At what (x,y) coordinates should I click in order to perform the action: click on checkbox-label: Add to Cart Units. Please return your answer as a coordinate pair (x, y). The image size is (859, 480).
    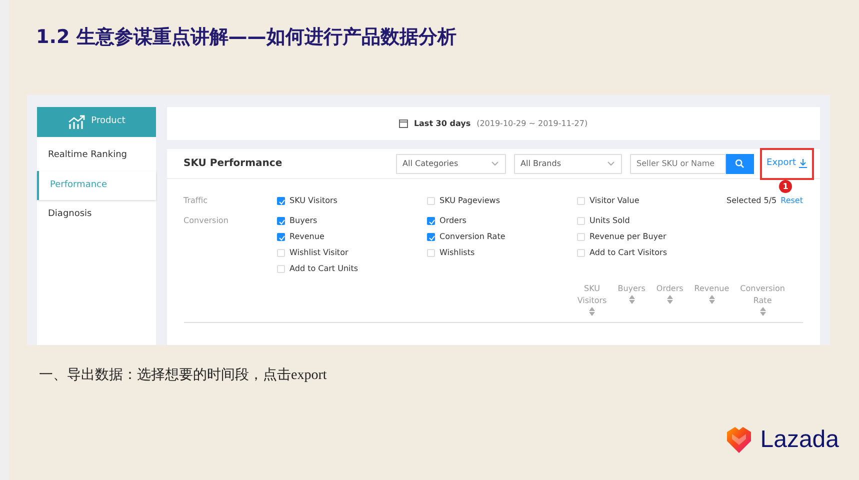
    Looking at the image, I should click on (324, 269).